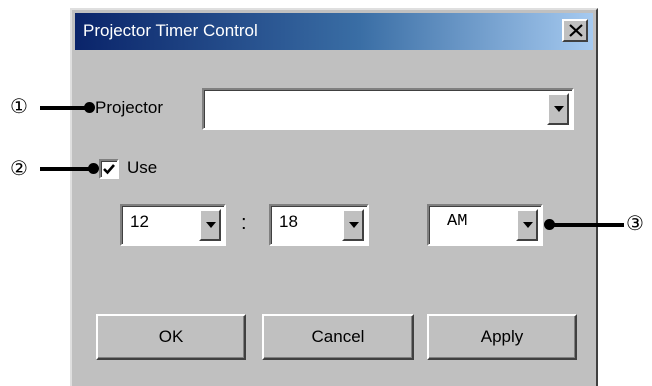 The image size is (652, 386). Describe the element at coordinates (635, 224) in the screenshot. I see `callout-3-number: ③` at that location.